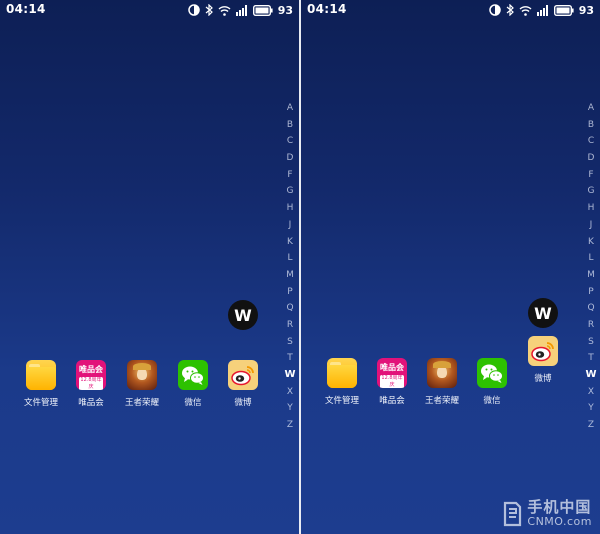 This screenshot has height=534, width=600. Describe the element at coordinates (559, 521) in the screenshot. I see `watermark-en: CNMO.com` at that location.